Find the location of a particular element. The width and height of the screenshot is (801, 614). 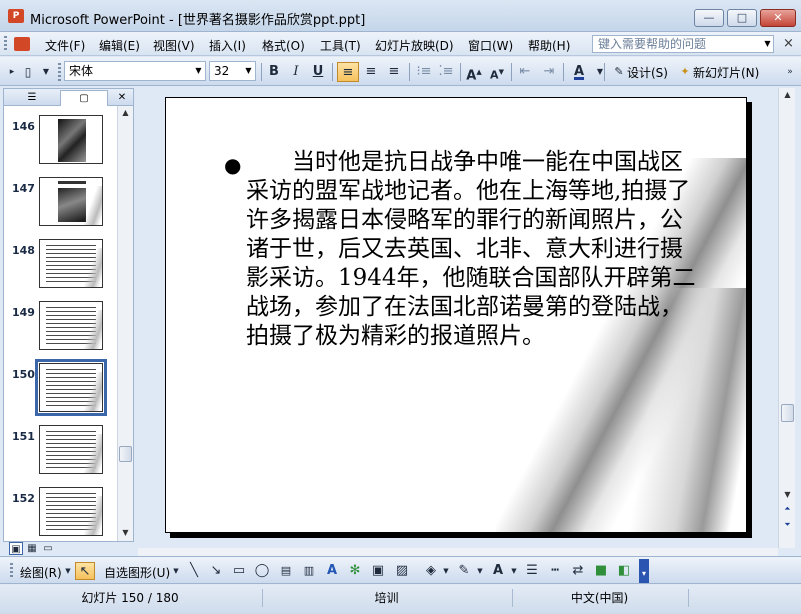

dash-style-icon: ┅ is located at coordinates (555, 571).